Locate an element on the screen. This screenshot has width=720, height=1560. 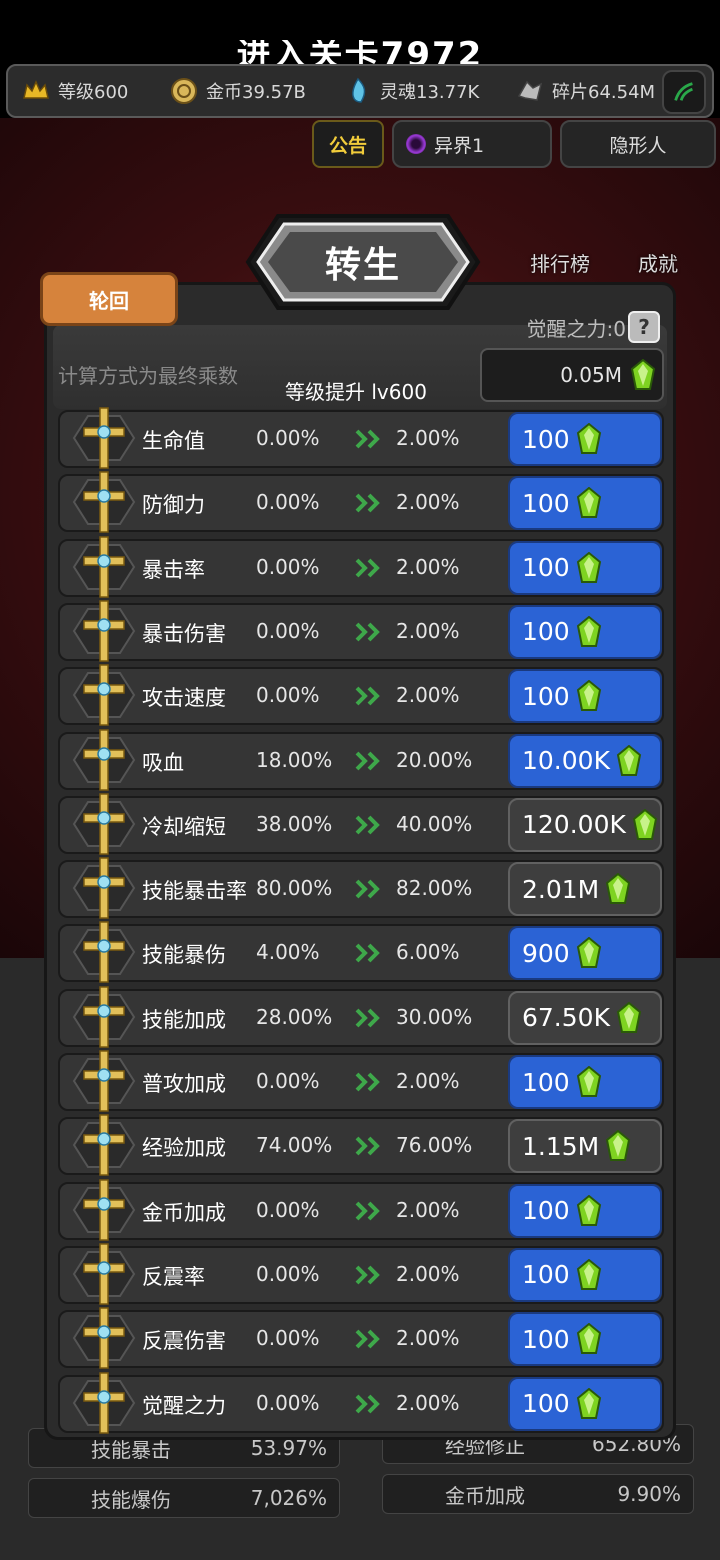
help-button: ? is located at coordinates (644, 327).